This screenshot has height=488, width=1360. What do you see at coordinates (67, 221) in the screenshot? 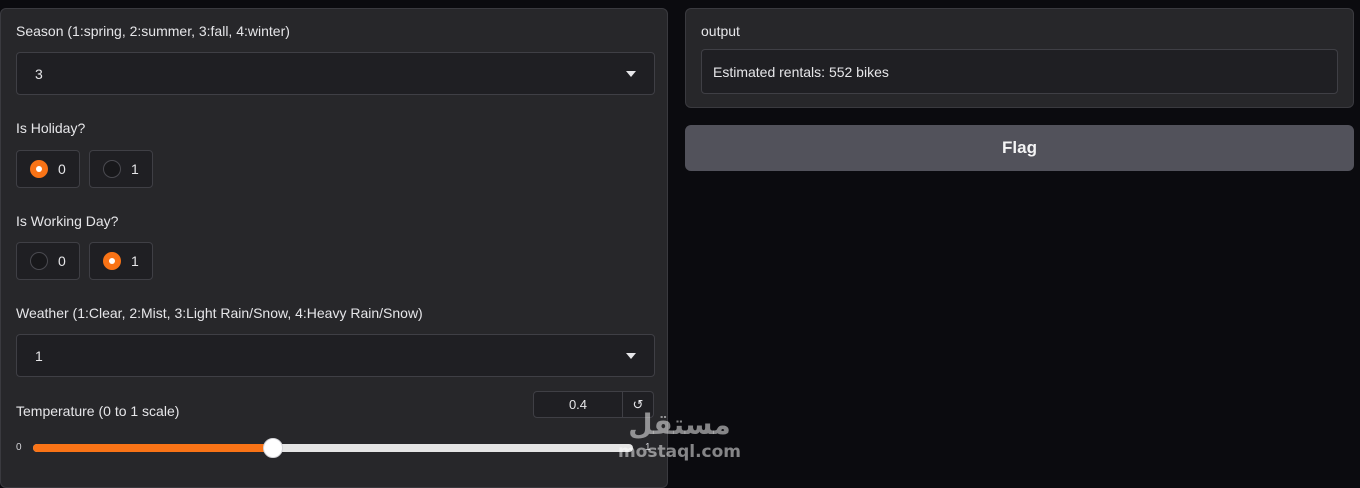
I see `working-day-label: Is Working Day?` at bounding box center [67, 221].